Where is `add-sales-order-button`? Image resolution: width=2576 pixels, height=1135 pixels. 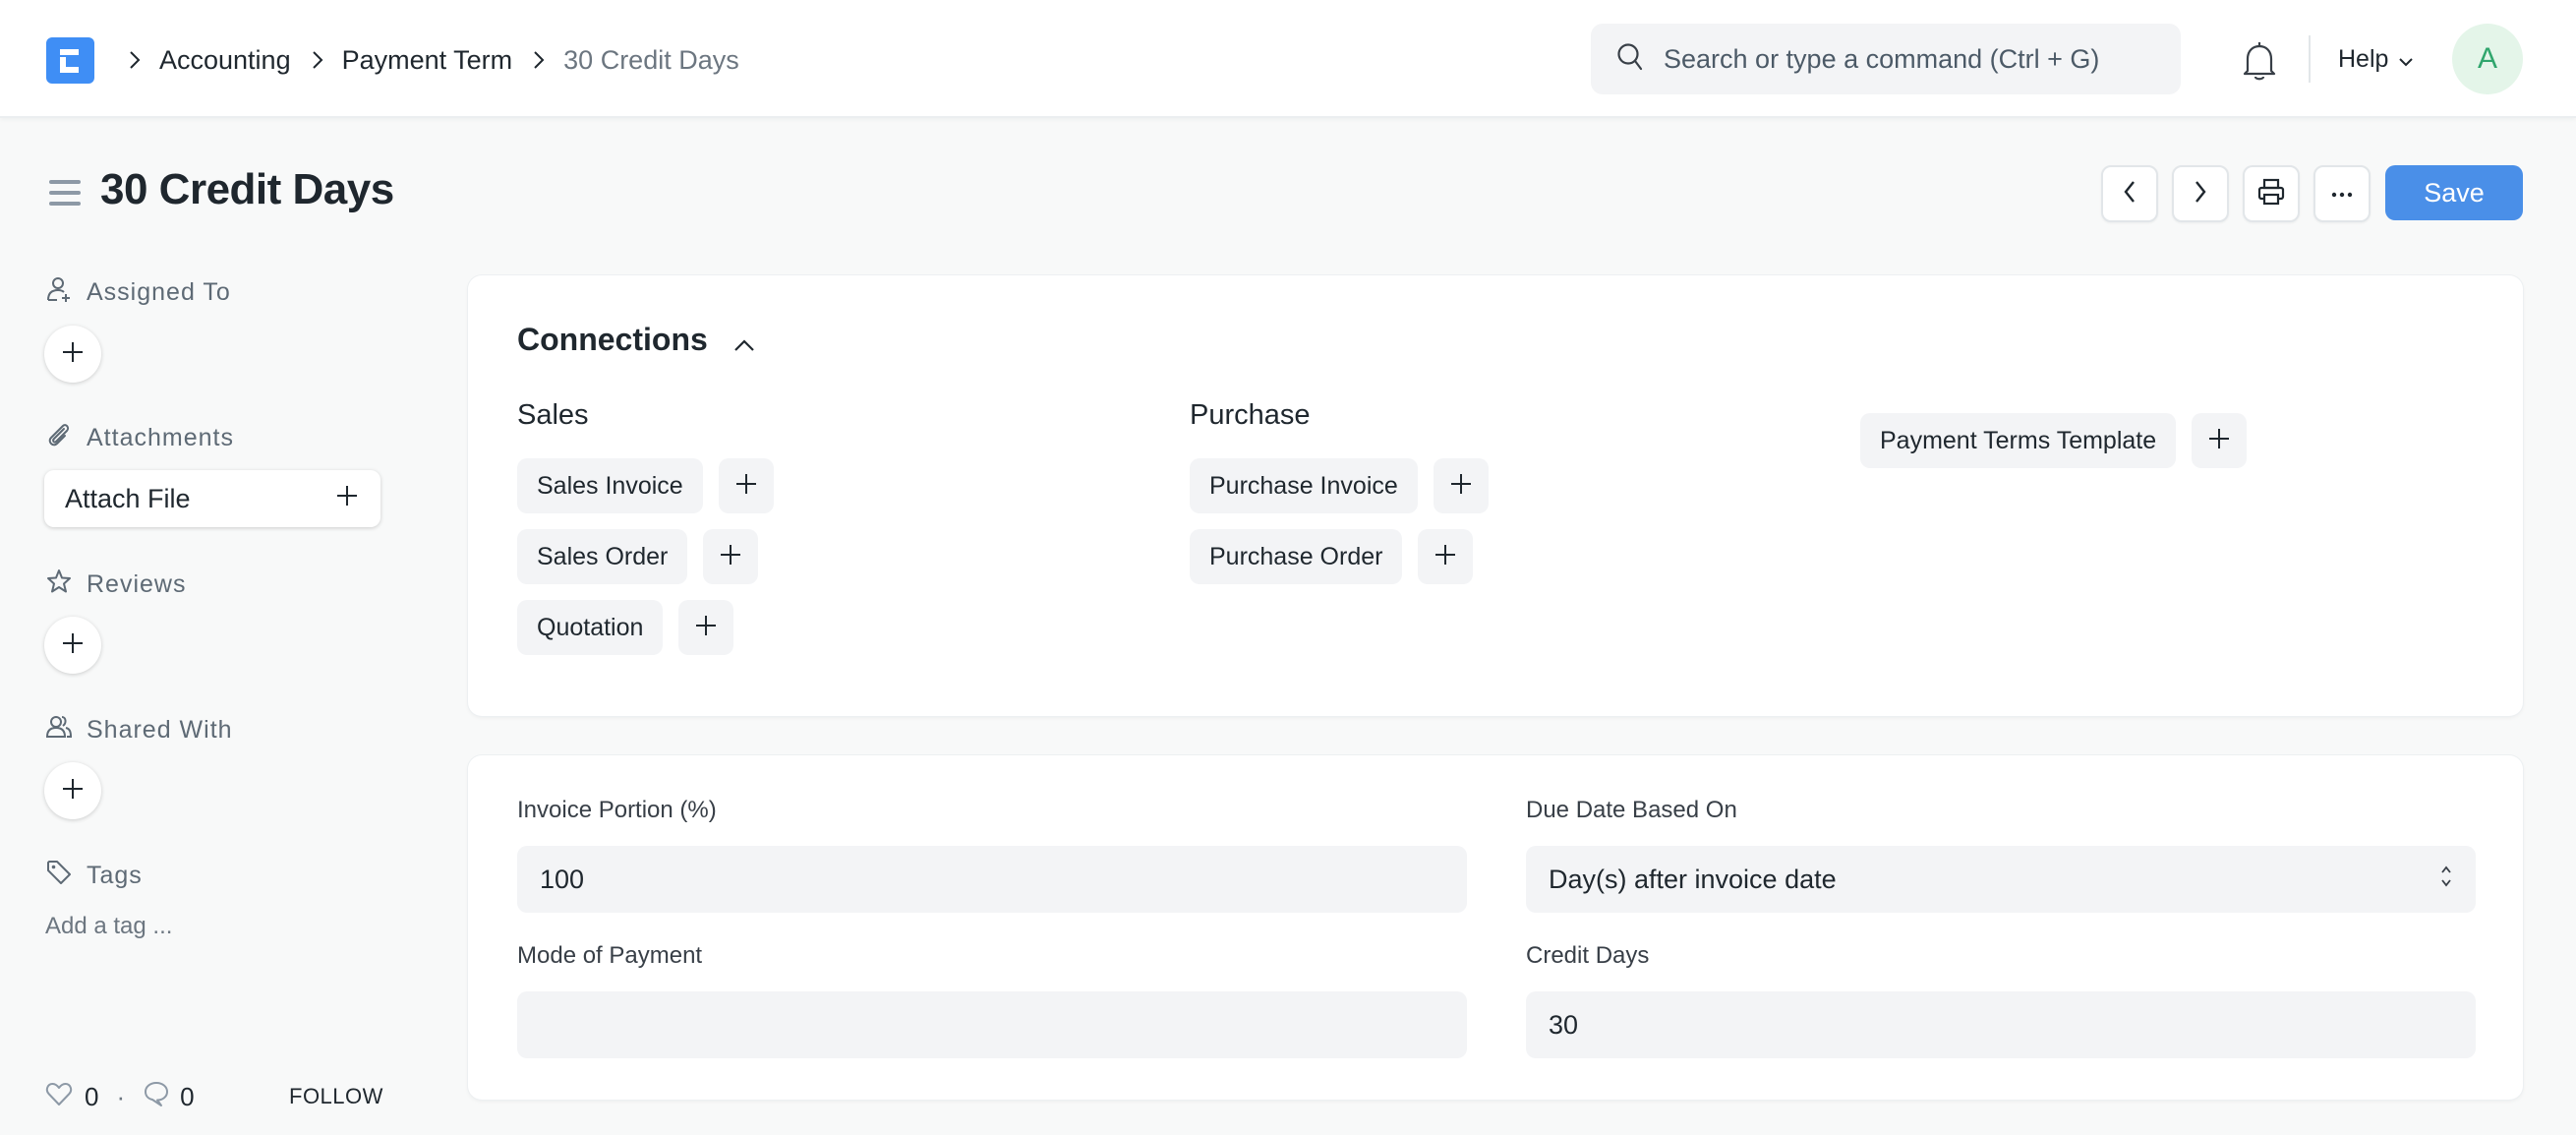
add-sales-order-button is located at coordinates (731, 556).